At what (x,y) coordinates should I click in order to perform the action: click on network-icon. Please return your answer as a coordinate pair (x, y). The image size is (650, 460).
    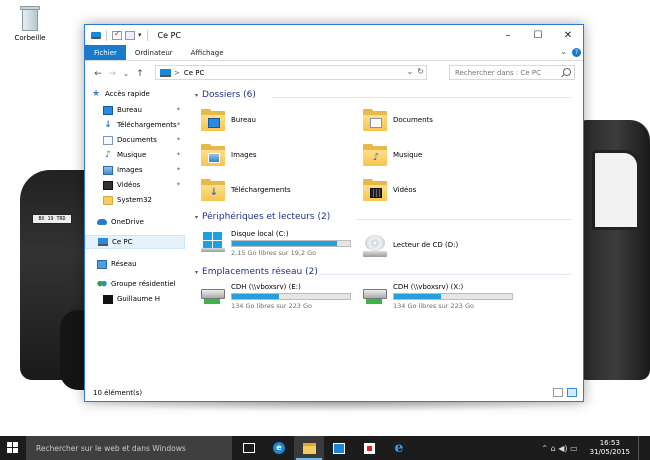
    Looking at the image, I should click on (102, 264).